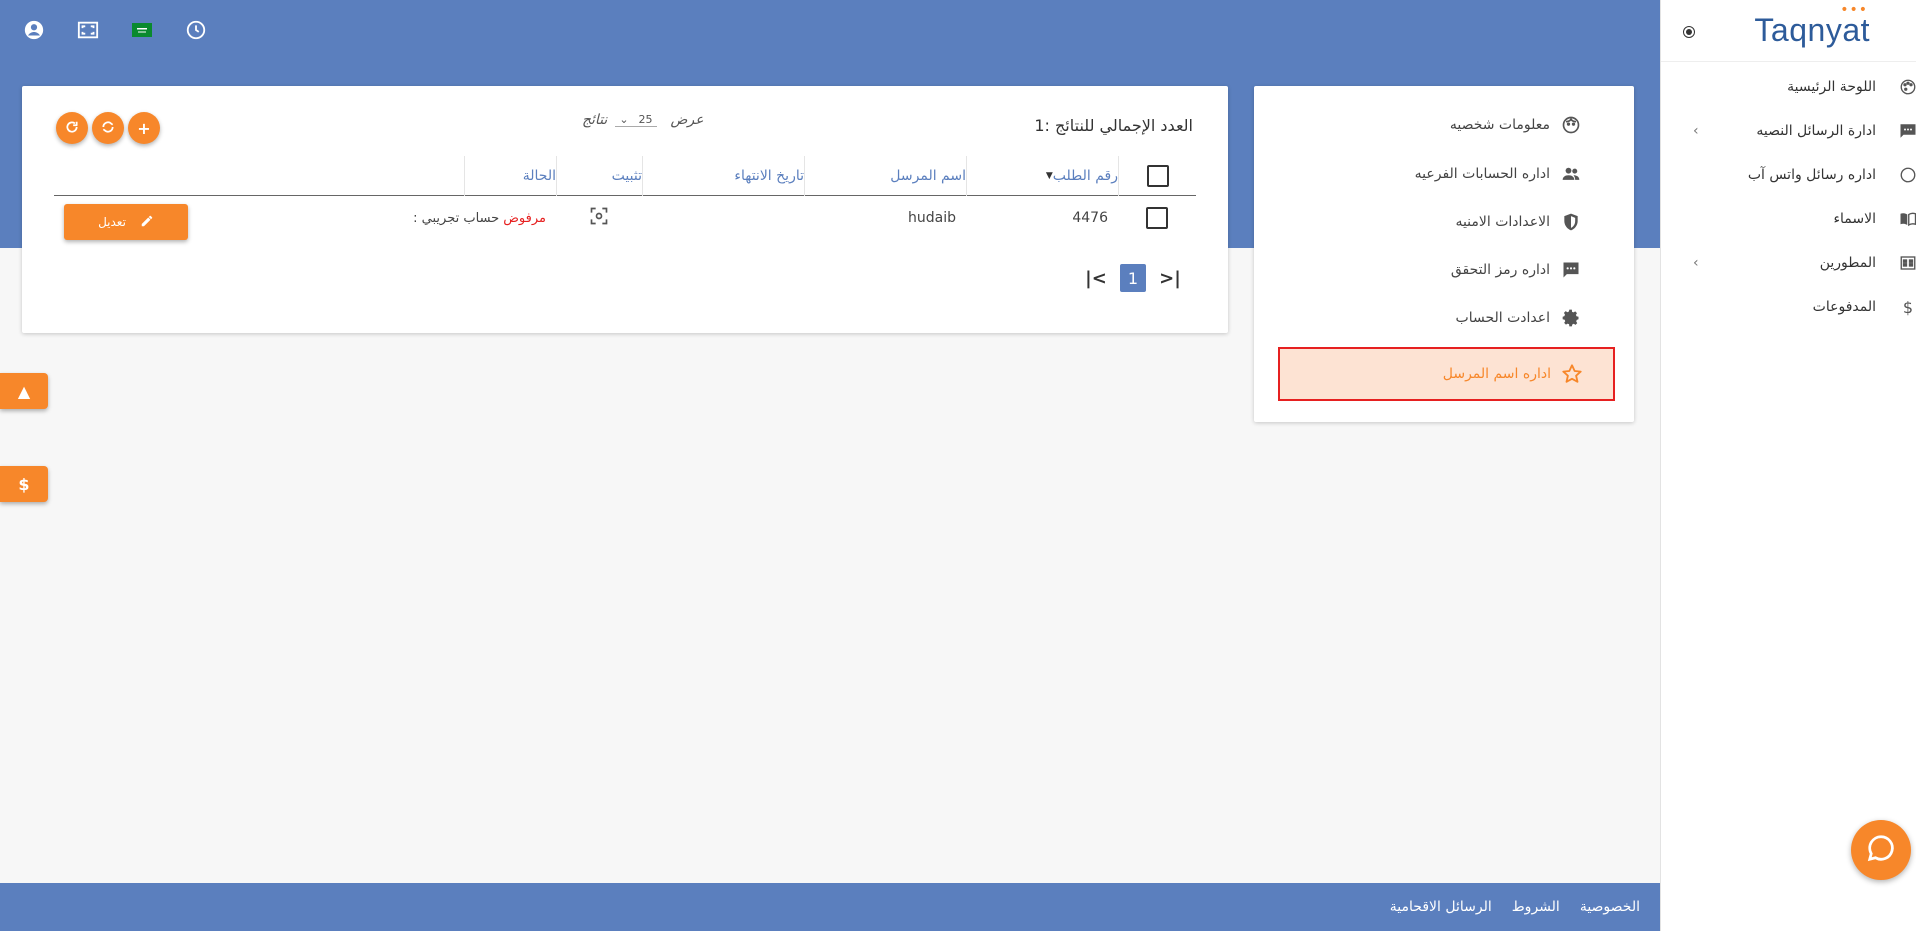 The image size is (1916, 931). I want to click on menu-item-security: الاعدادات الامنيه, so click(1518, 222).